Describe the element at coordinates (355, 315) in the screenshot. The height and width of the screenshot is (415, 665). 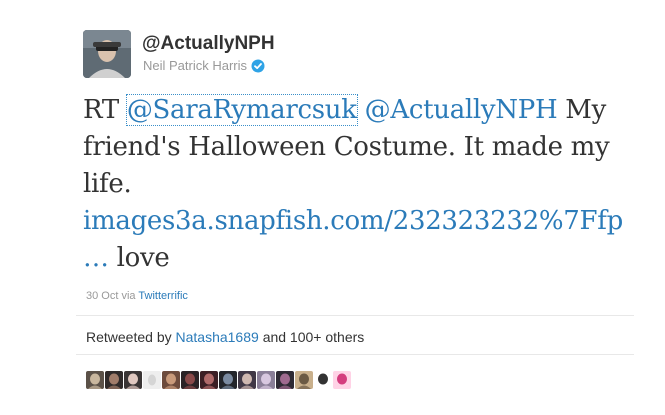
I see `divider-top` at that location.